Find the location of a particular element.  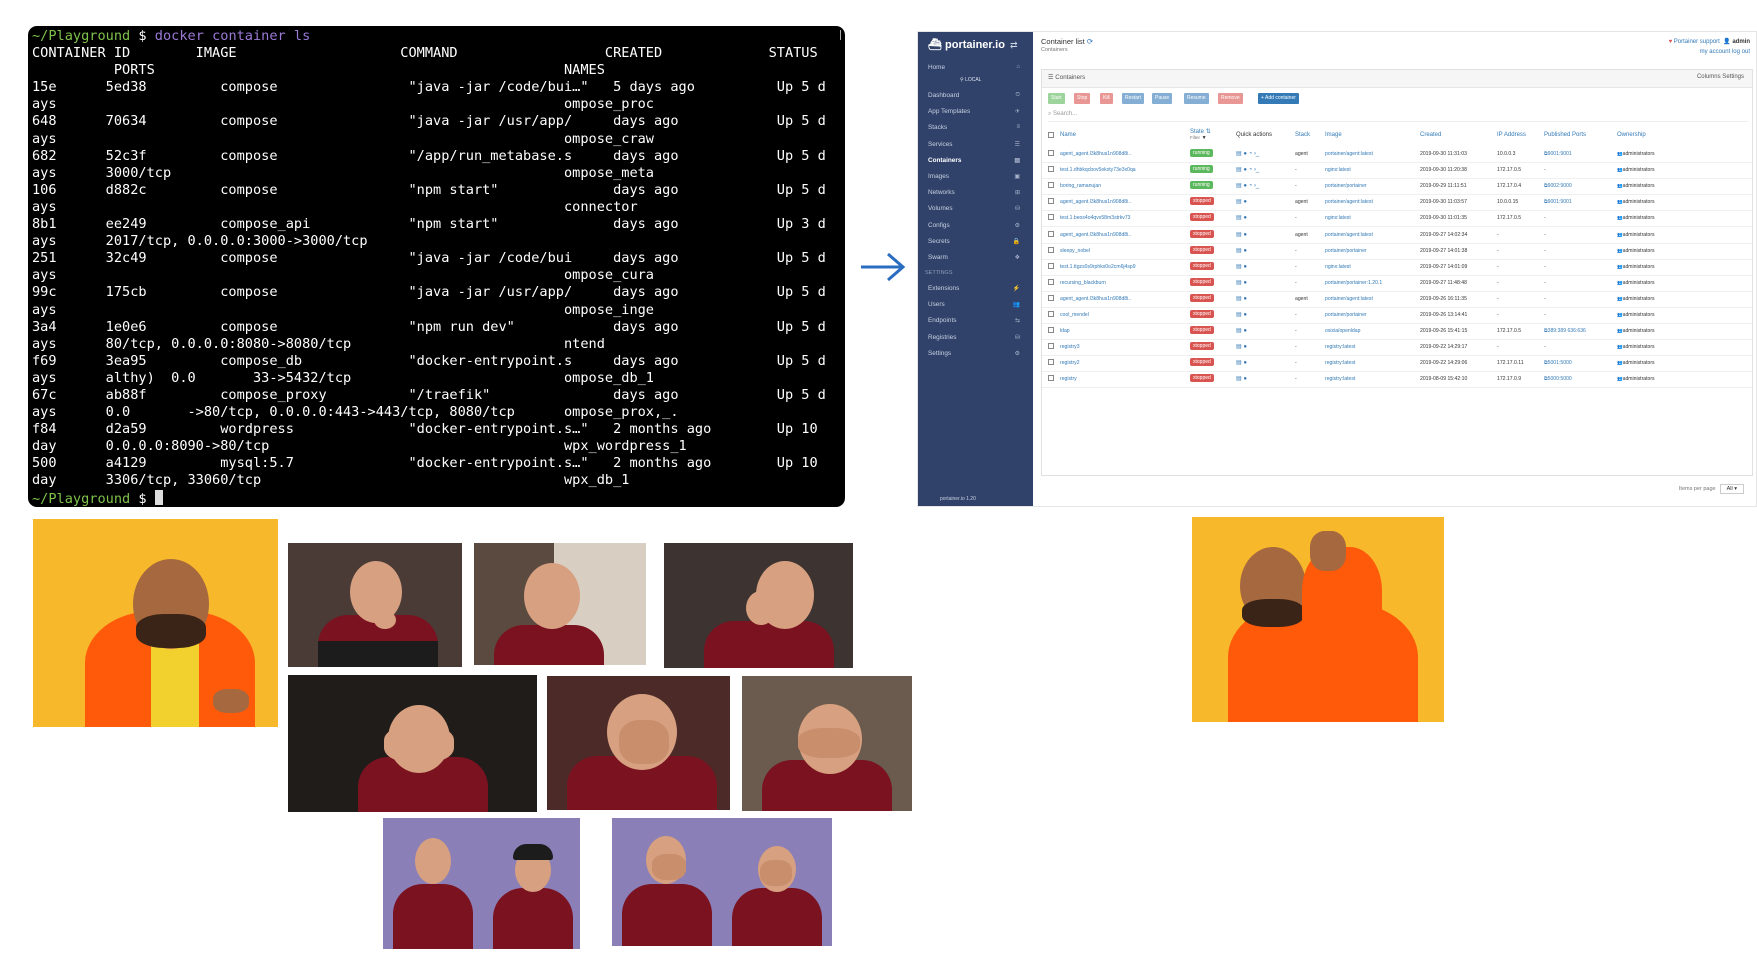

sidebar-item-secrets: Secrets 🔒 is located at coordinates (978, 241).